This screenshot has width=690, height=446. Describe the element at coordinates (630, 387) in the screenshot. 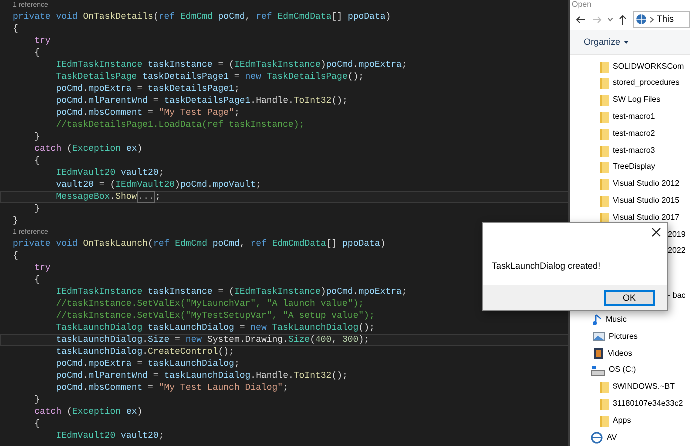

I see `folder-tree-item: $WINDOWS.~BT` at that location.